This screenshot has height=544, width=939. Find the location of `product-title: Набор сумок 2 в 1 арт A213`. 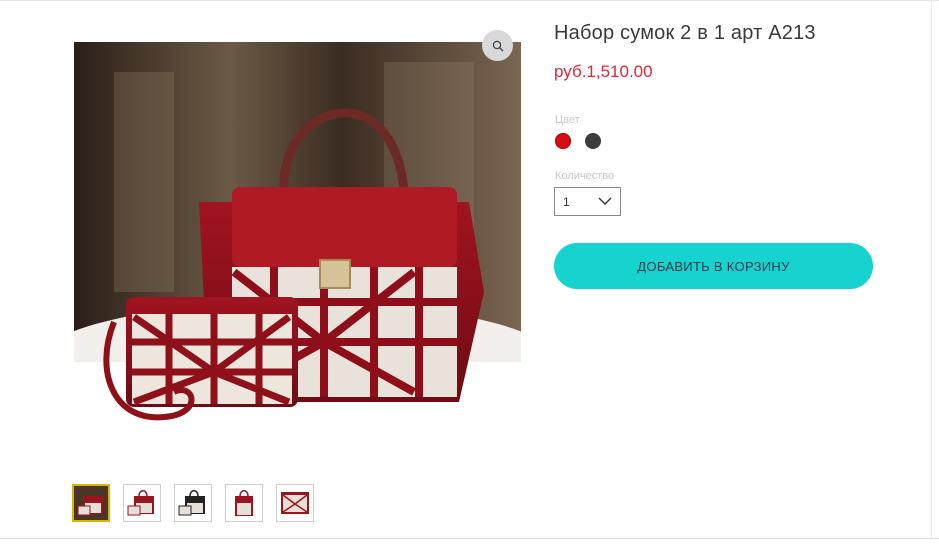

product-title: Набор сумок 2 в 1 арт A213 is located at coordinates (685, 33).